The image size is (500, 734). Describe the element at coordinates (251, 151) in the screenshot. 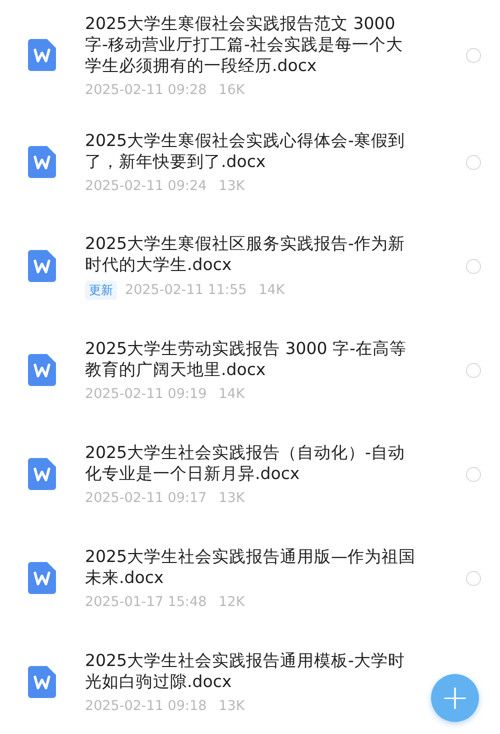

I see `file-name: 2025大学生寒假社会实践心得体会-寒假到了，新年快要到了.docx` at that location.